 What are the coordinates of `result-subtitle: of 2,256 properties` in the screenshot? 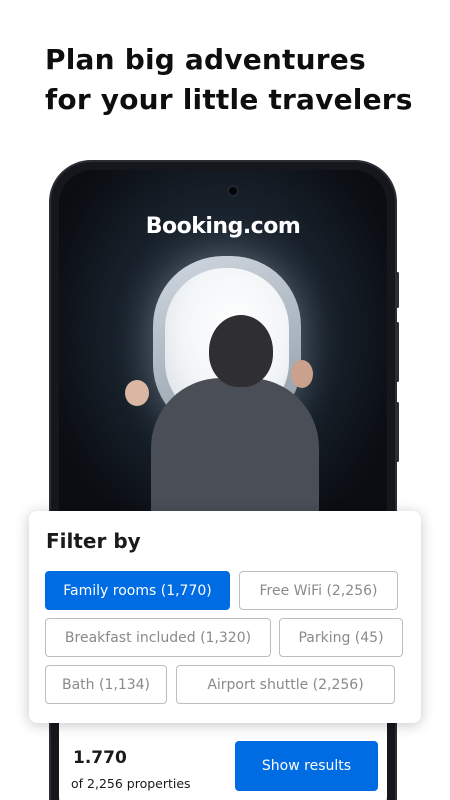 It's located at (131, 783).